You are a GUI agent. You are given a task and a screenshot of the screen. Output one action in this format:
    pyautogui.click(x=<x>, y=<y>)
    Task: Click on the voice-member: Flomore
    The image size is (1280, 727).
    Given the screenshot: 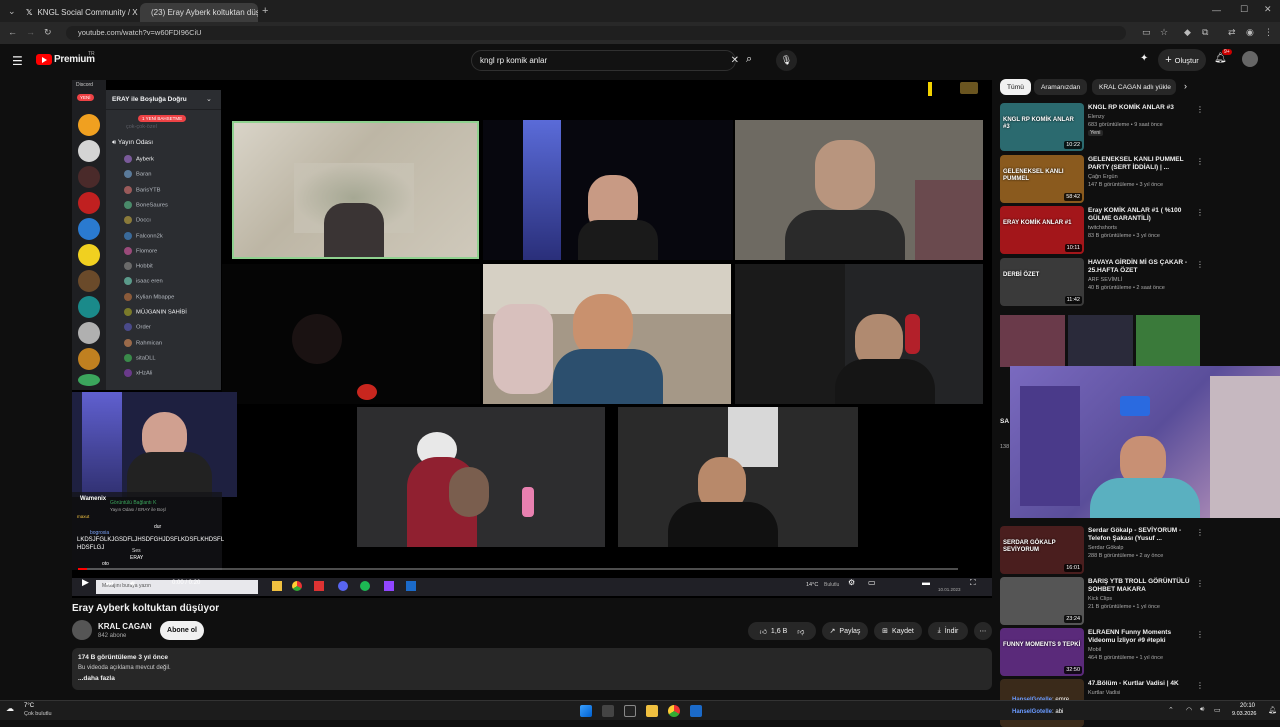 What is the action you would take?
    pyautogui.click(x=140, y=250)
    